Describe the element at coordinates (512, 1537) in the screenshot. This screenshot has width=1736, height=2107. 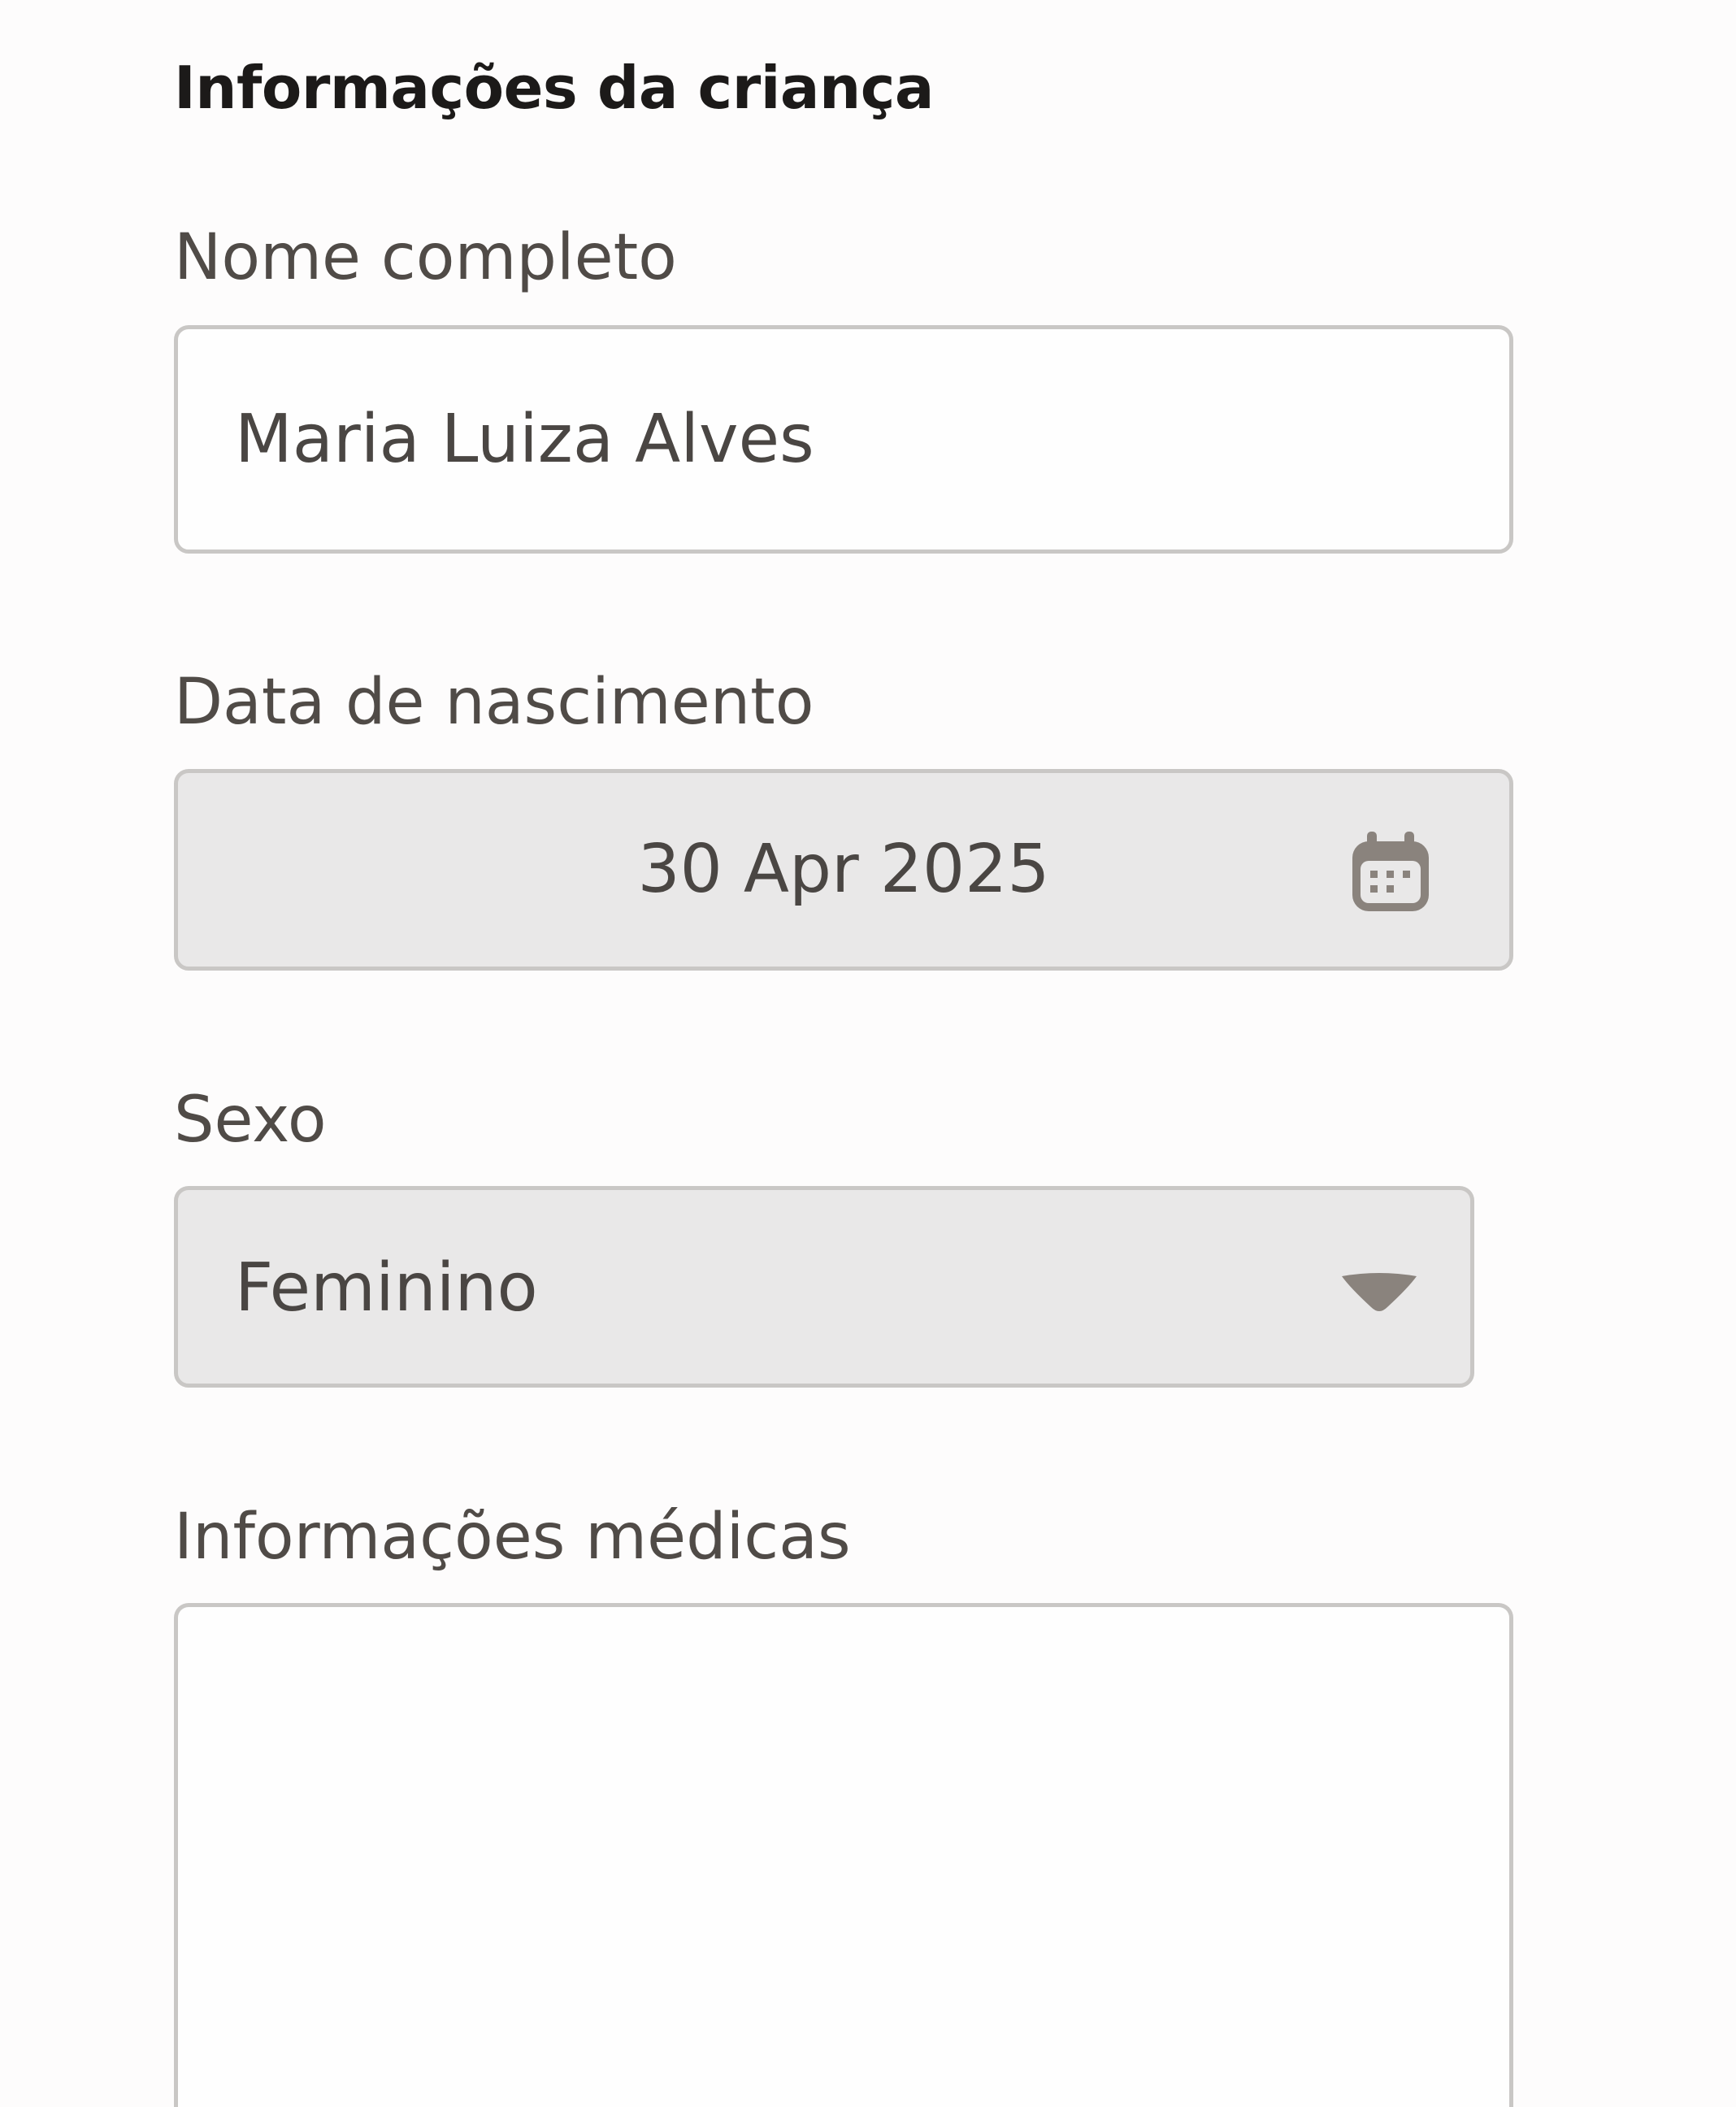
I see `medical-info-label: Informações médicas` at that location.